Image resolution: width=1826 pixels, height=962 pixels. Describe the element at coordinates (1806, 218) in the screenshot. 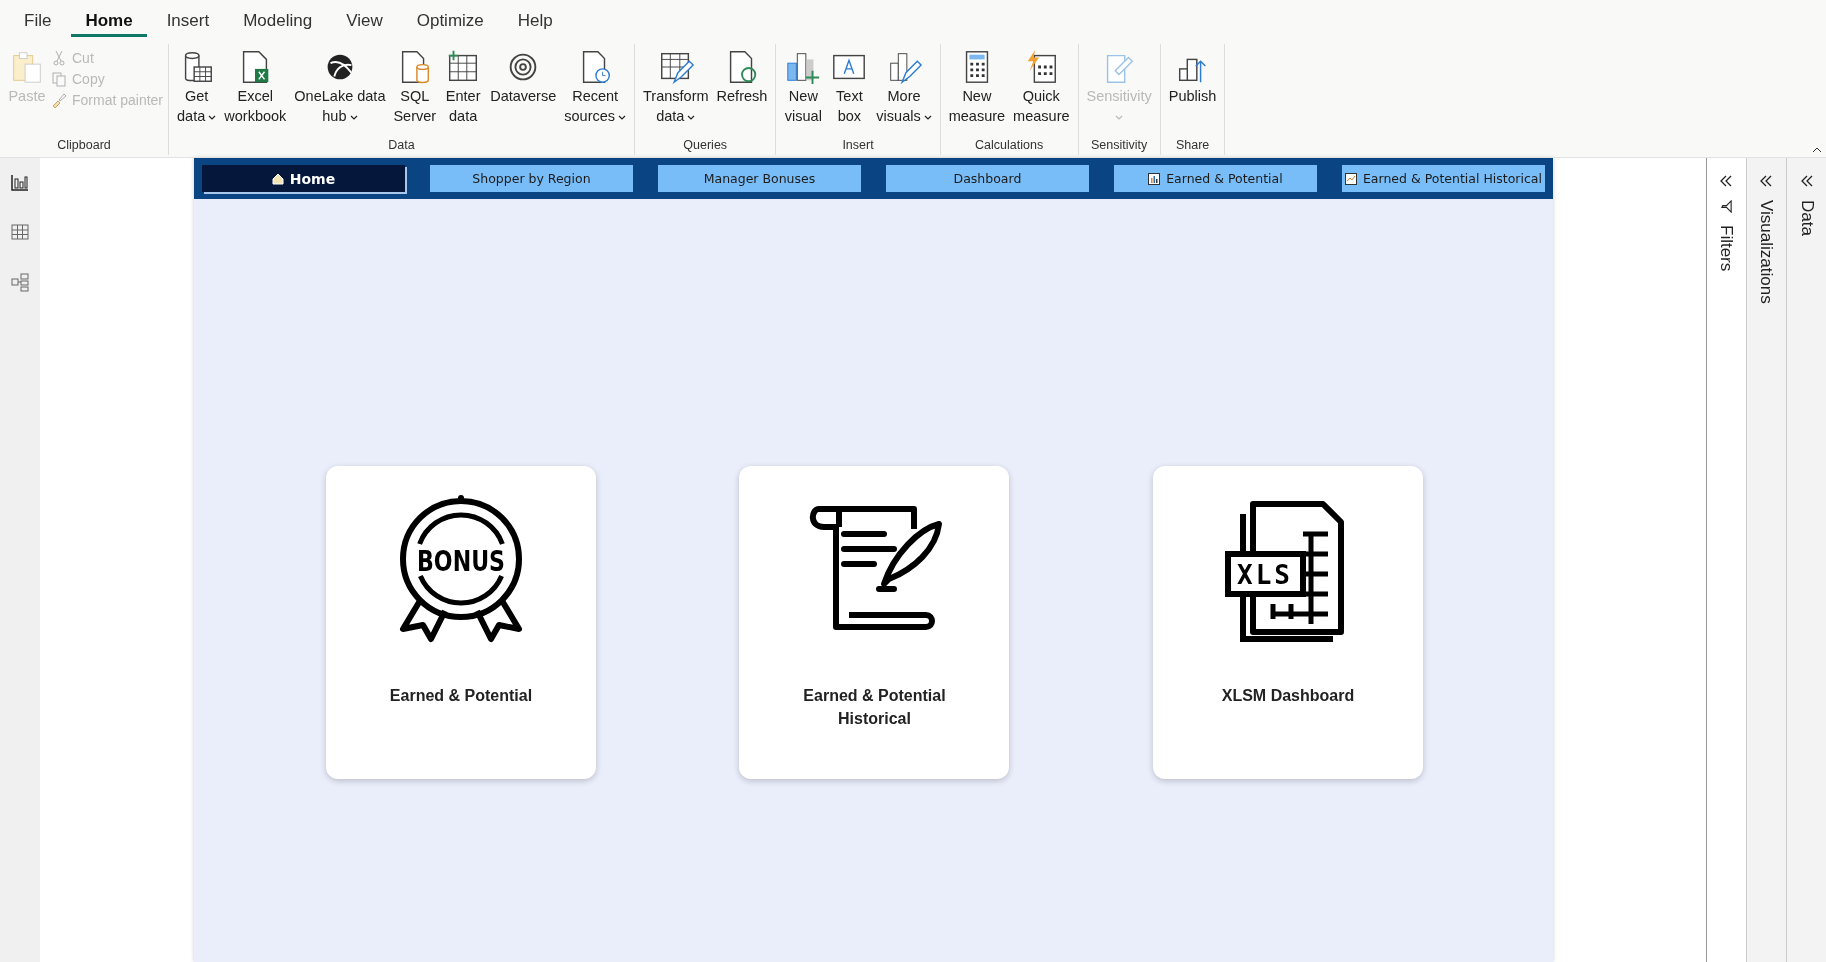

I see `pane-label: Data` at that location.